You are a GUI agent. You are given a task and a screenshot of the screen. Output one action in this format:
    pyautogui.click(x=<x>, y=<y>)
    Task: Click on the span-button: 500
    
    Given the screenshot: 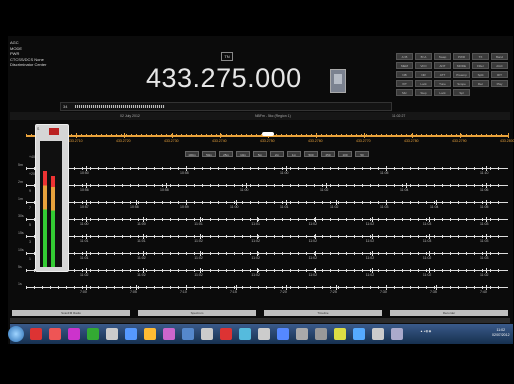 What is the action you would take?
    pyautogui.click(x=311, y=154)
    